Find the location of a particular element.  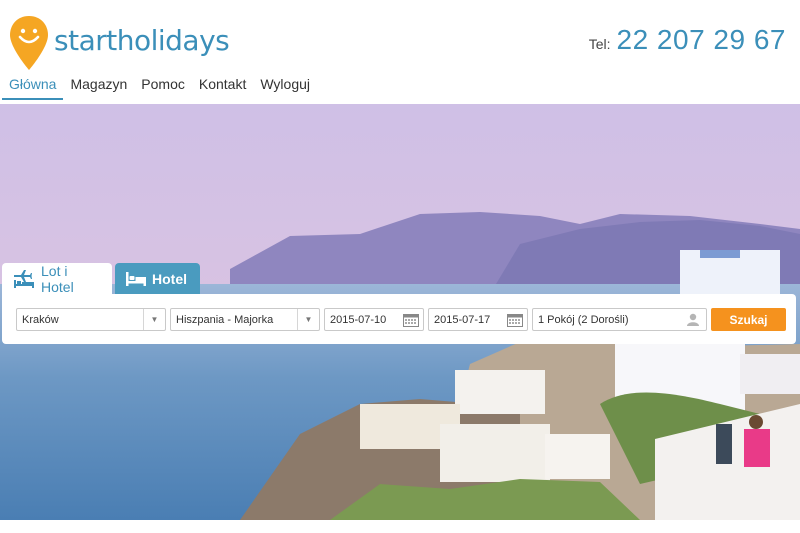

plane-bed-icon is located at coordinates (24, 279).